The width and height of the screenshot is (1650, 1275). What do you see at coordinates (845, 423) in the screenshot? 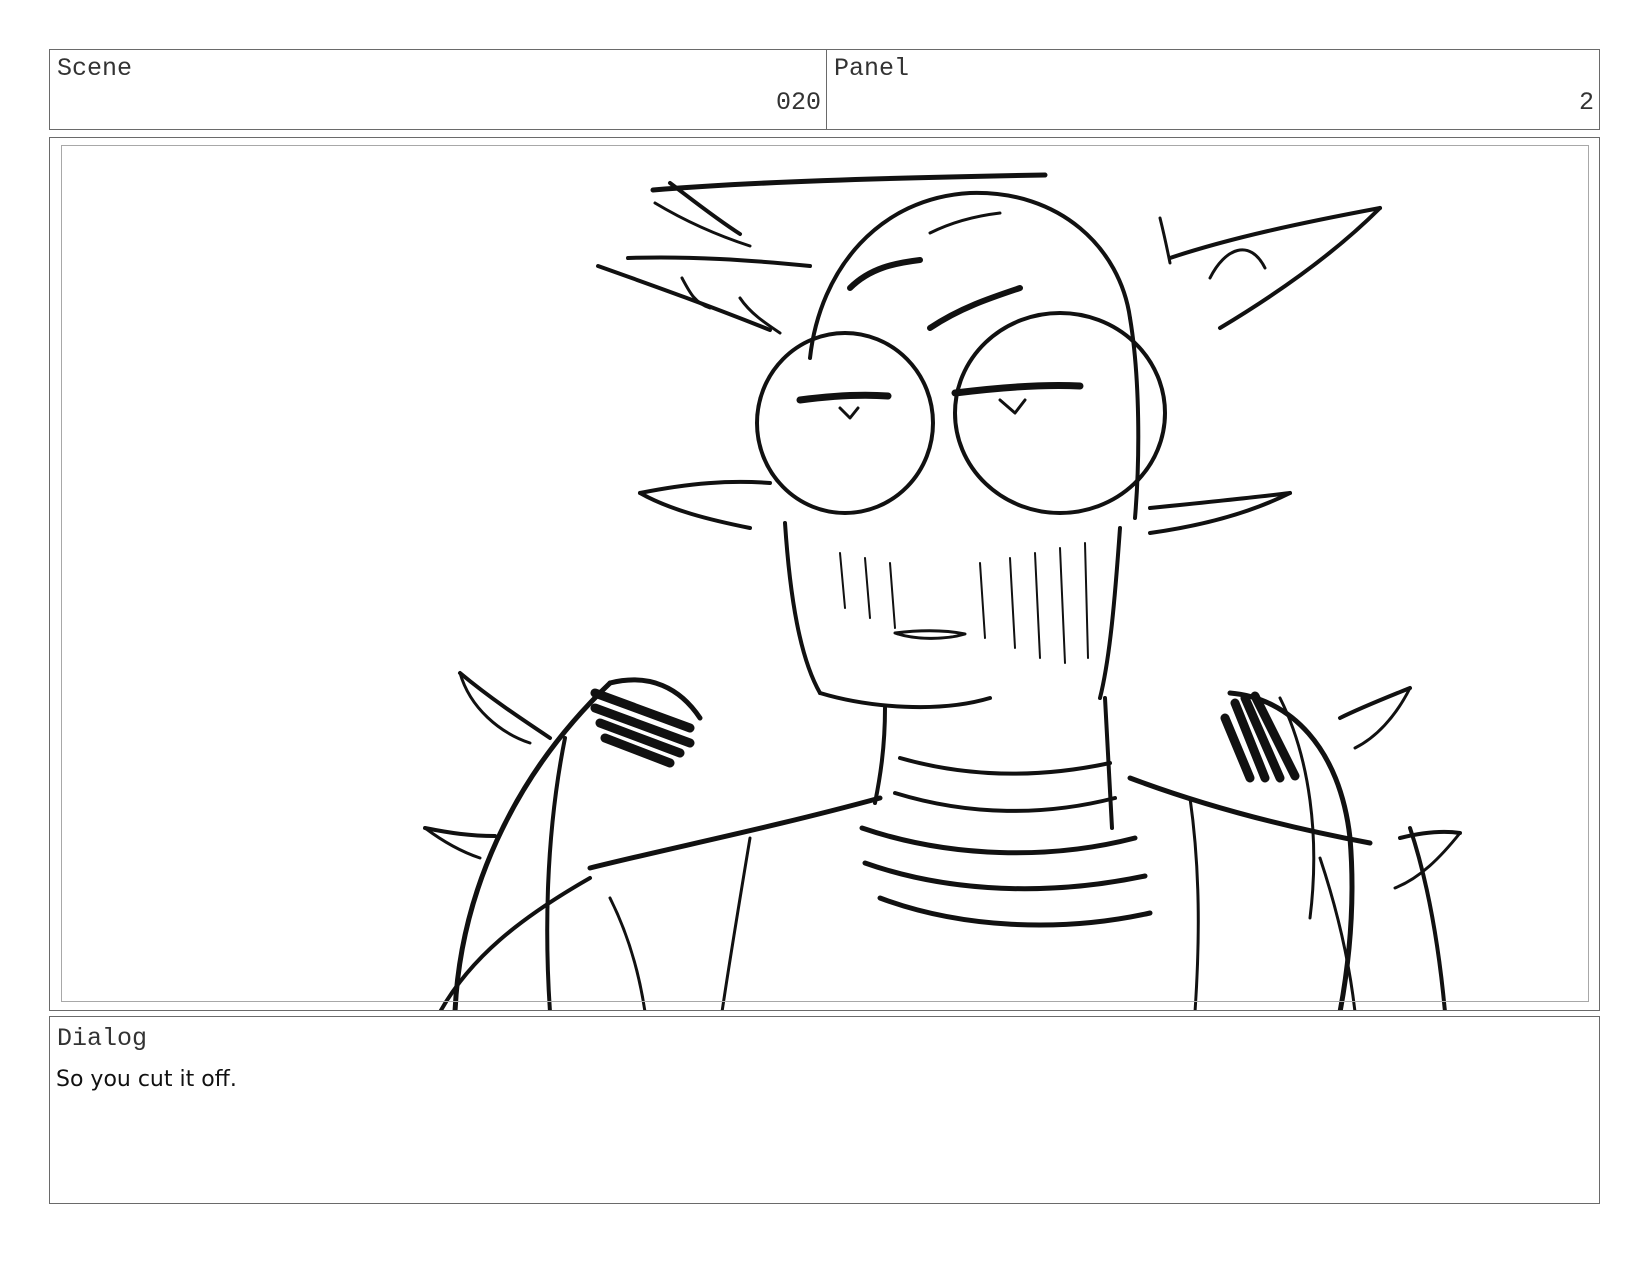
I see `glasses-left-lens` at bounding box center [845, 423].